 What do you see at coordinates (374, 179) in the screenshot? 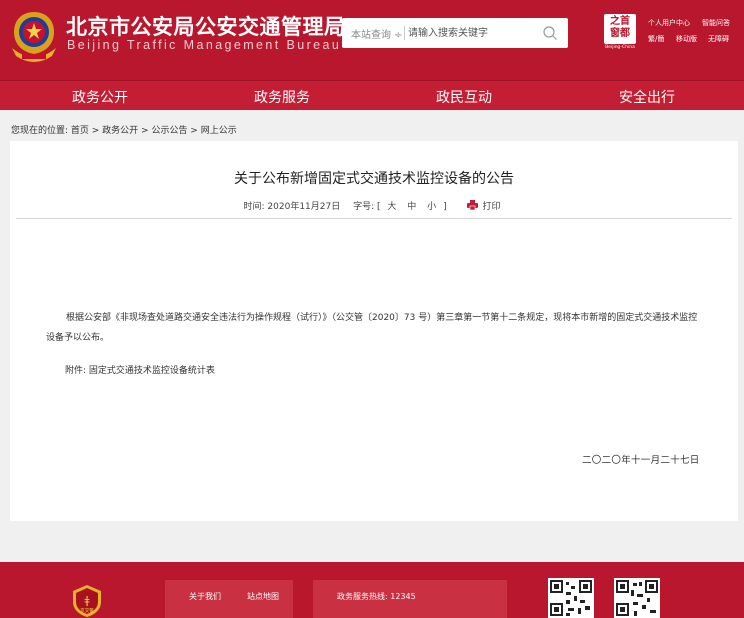
I see `article-title: 关于公布新增固定式交通技术监控设备的公告` at bounding box center [374, 179].